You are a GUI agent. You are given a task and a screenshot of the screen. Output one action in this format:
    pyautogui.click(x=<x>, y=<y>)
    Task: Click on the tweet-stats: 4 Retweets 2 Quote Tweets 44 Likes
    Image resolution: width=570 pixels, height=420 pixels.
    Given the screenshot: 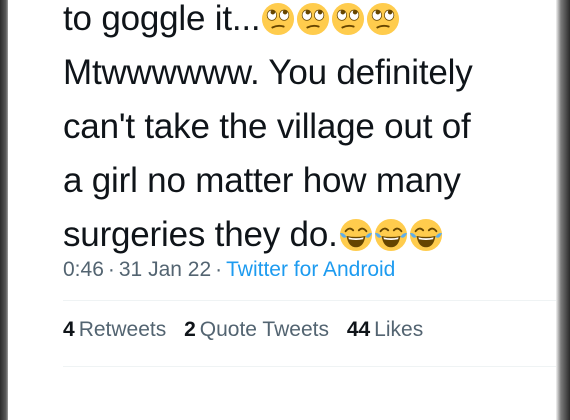 What is the action you would take?
    pyautogui.click(x=249, y=330)
    